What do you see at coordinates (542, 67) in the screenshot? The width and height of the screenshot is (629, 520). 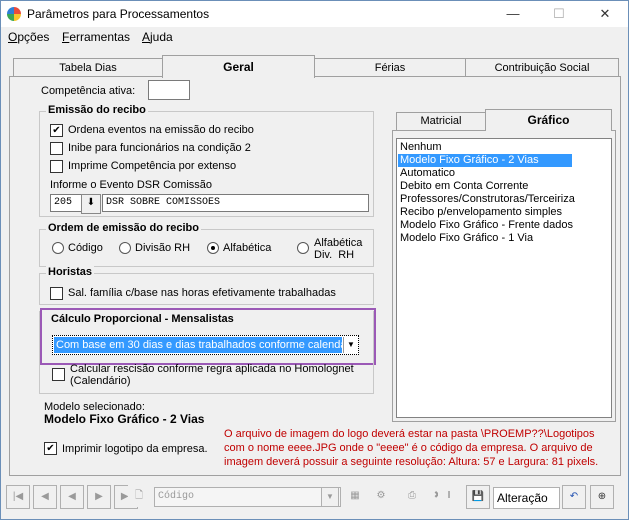 I see `tab-contribuicao-social: Contribuição Social` at bounding box center [542, 67].